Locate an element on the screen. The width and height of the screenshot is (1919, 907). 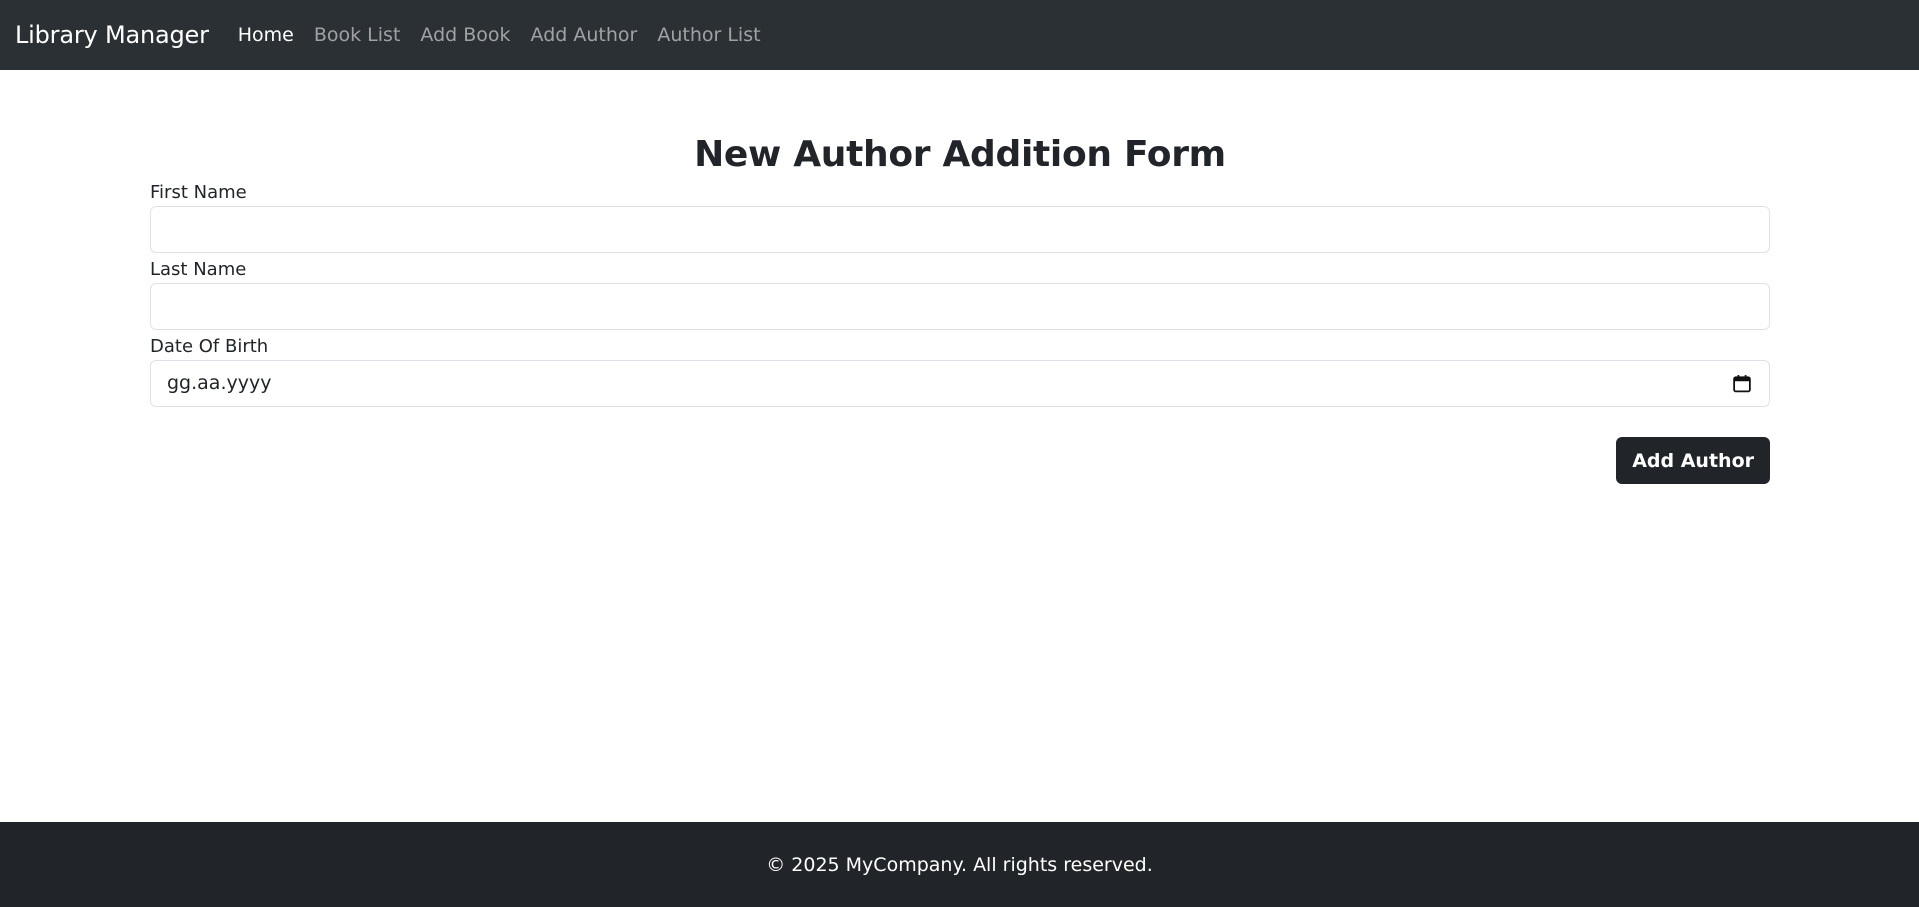
footer: © 2025 MyCompany. All rights reserved. is located at coordinates (959, 864).